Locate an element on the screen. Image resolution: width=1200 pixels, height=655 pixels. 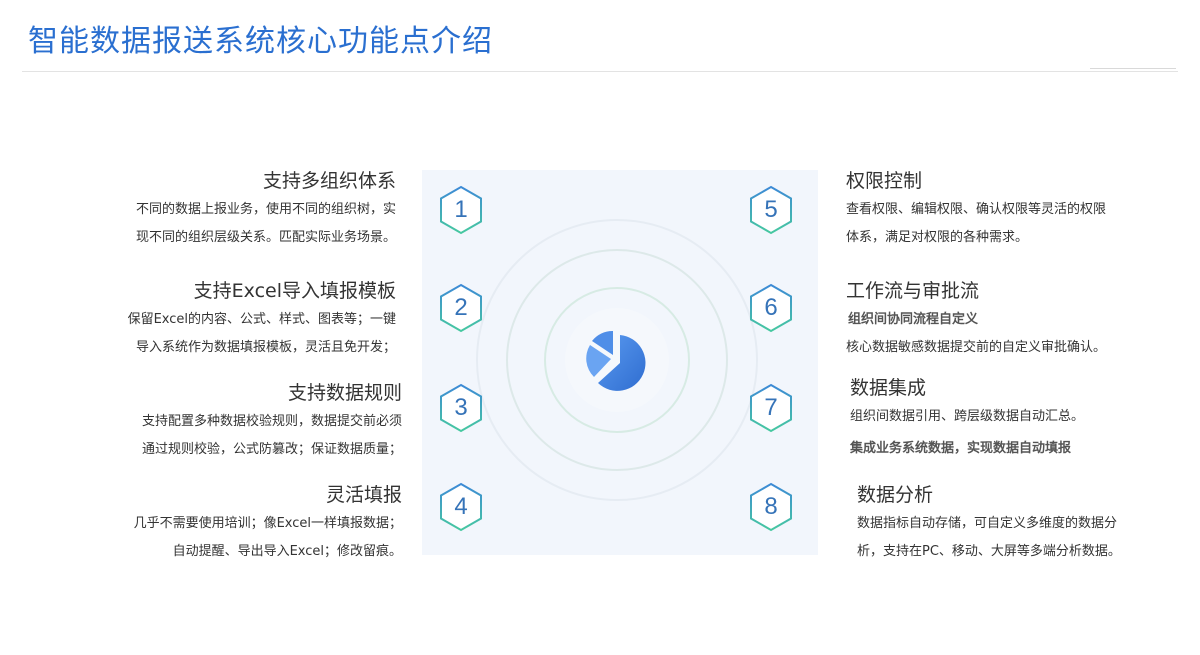
feature-title: 支持多组织体系 is located at coordinates (329, 181).